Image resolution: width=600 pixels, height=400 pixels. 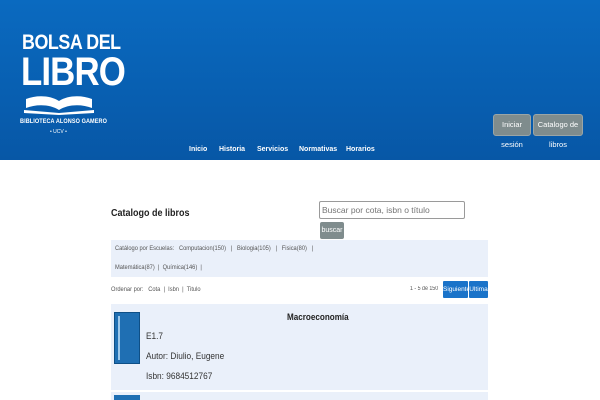 What do you see at coordinates (173, 289) in the screenshot?
I see `sort-isbn-link: Isbn` at bounding box center [173, 289].